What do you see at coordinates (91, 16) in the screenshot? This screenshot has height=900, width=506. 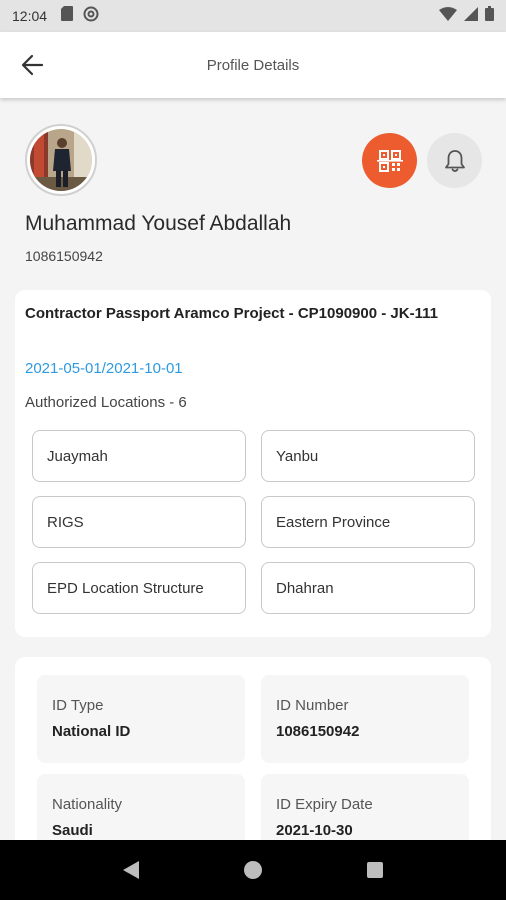 I see `at-sign-icon` at bounding box center [91, 16].